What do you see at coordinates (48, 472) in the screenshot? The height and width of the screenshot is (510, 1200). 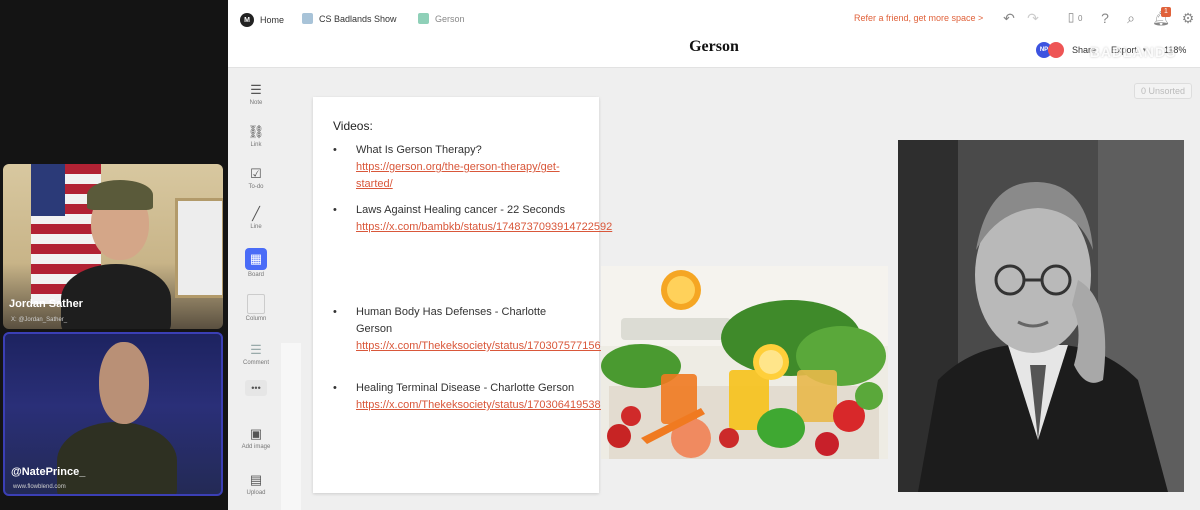 I see `guest-name: @NatePrince_` at bounding box center [48, 472].